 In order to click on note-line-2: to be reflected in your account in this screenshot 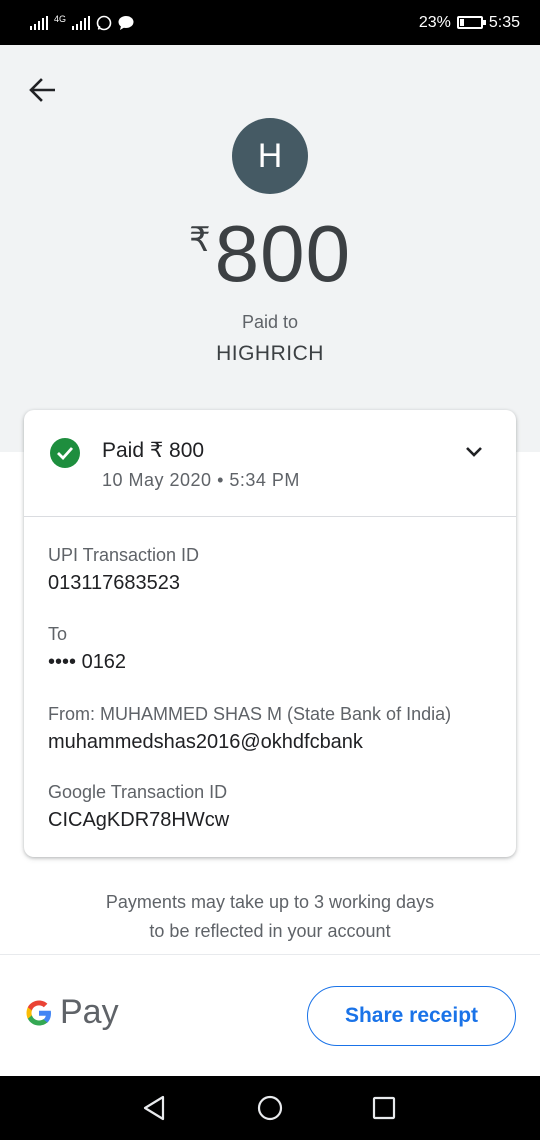, I will do `click(270, 931)`.